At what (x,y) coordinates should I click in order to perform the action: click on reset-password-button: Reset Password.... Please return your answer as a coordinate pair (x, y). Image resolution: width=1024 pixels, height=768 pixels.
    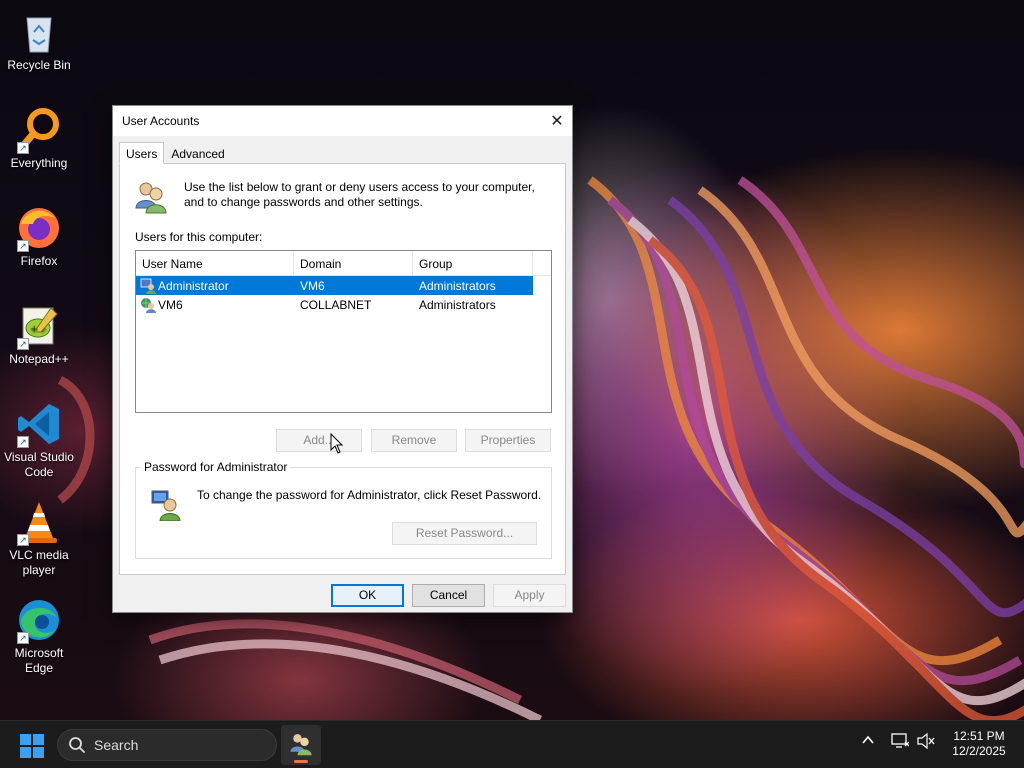
    Looking at the image, I should click on (464, 533).